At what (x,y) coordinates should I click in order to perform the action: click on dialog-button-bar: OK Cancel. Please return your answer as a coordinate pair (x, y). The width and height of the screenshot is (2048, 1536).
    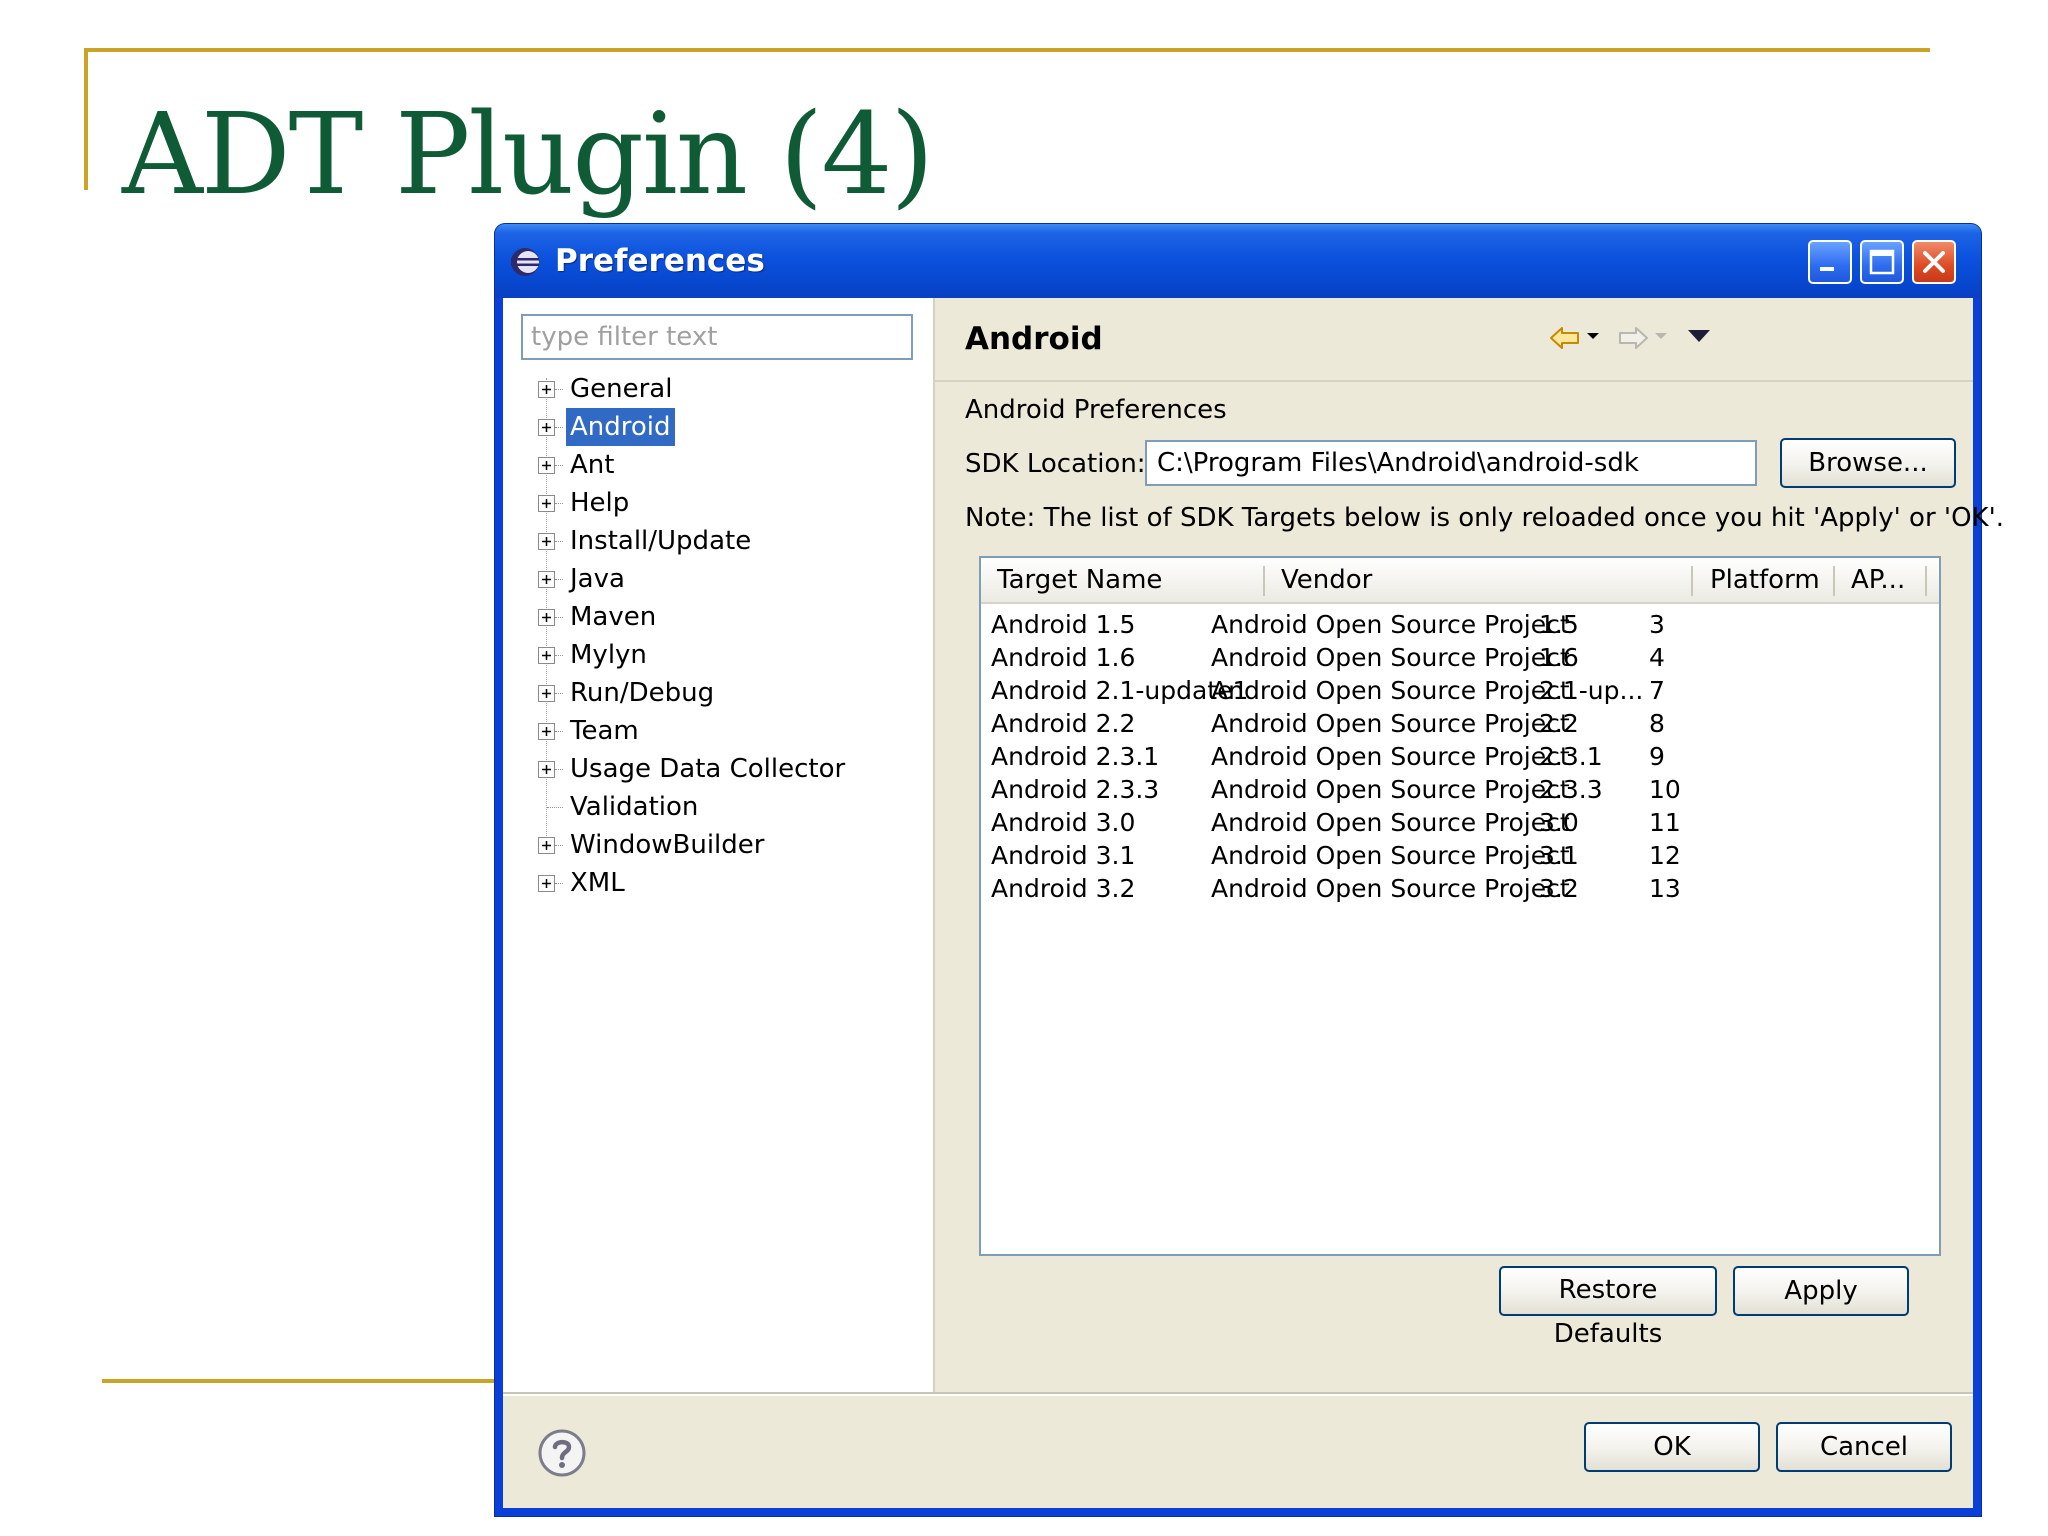
    Looking at the image, I should click on (1238, 1451).